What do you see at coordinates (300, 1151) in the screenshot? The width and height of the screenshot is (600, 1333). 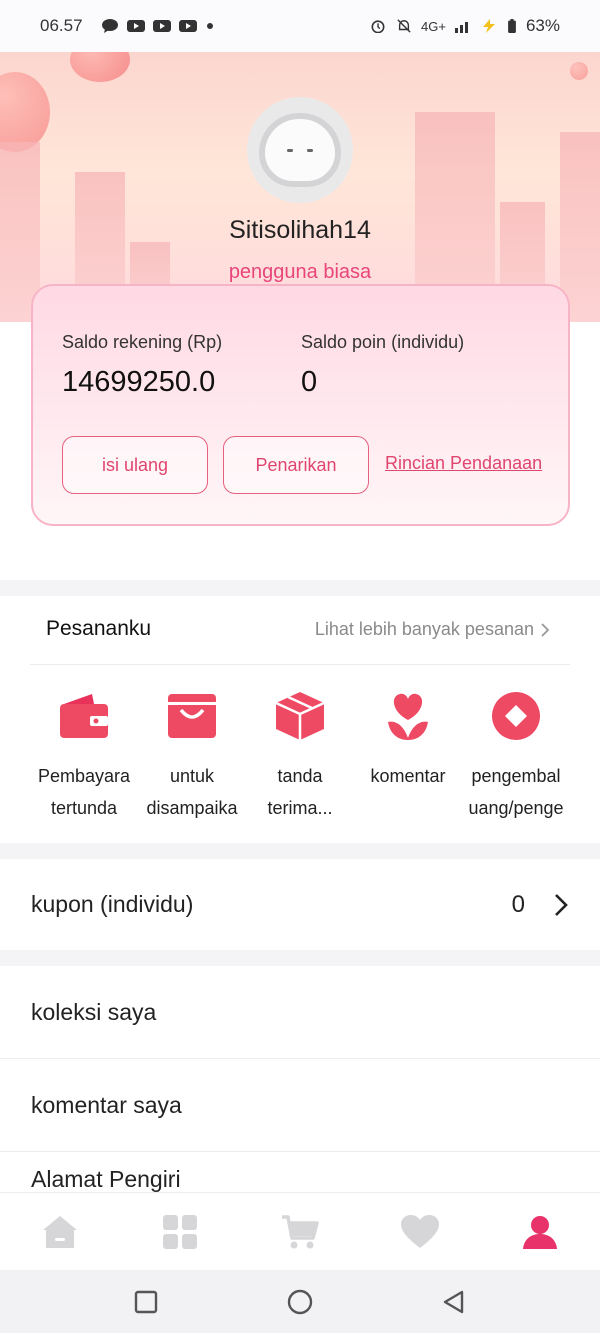 I see `row-divider` at bounding box center [300, 1151].